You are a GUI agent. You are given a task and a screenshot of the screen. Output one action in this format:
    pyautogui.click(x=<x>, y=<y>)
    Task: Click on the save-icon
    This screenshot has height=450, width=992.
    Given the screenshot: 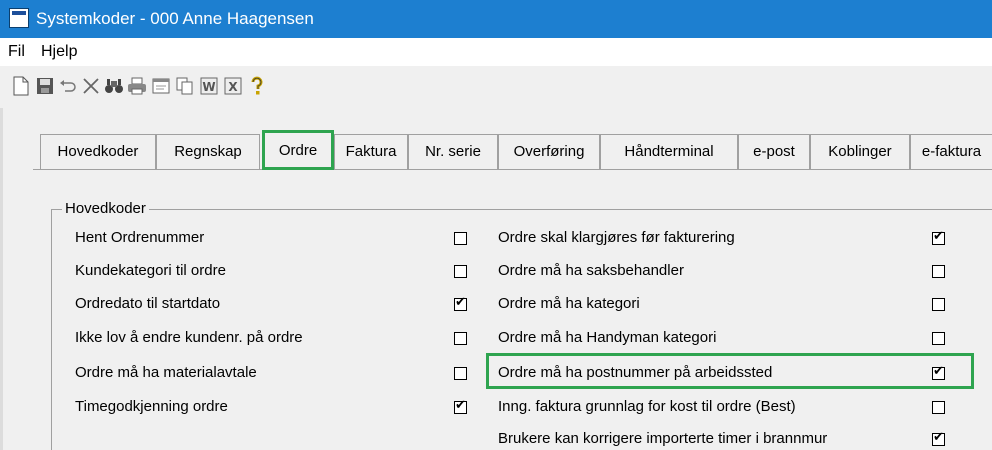 What is the action you would take?
    pyautogui.click(x=45, y=86)
    